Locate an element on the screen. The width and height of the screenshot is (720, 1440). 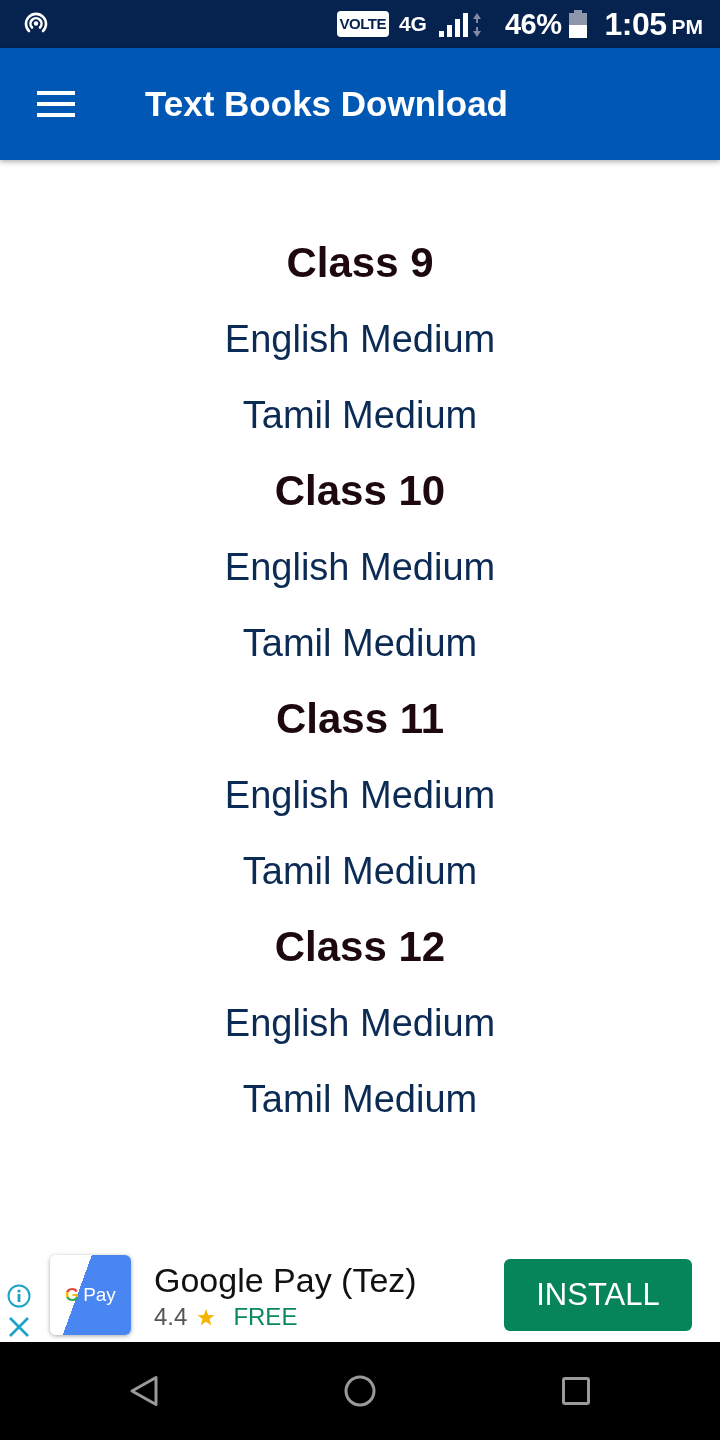
network-badge: VOLTE is located at coordinates (362, 24).